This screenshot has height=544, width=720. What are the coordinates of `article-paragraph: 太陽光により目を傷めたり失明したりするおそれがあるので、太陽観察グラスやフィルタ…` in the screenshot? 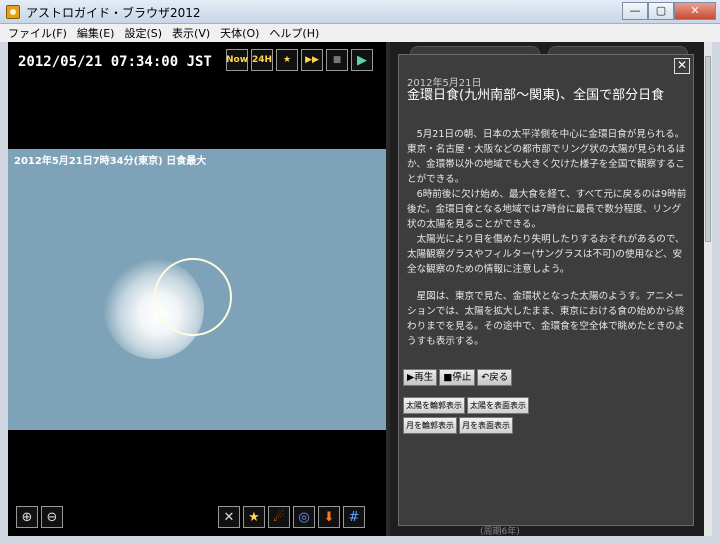 It's located at (546, 254).